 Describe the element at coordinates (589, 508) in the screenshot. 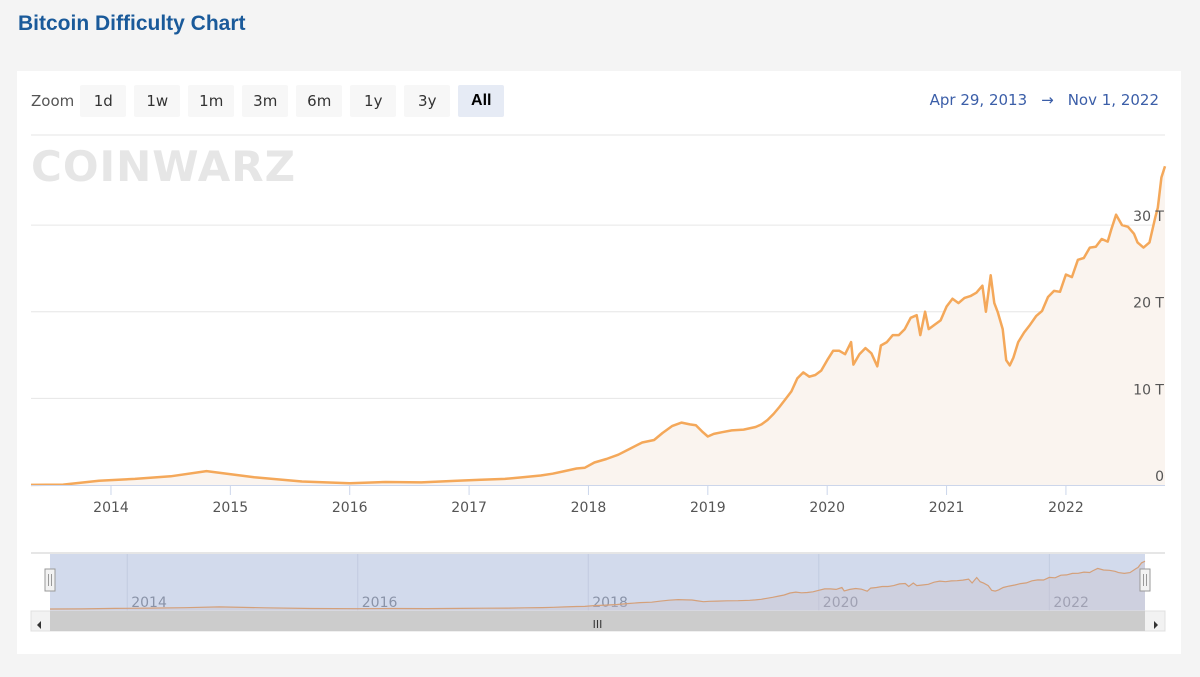

I see `x-tick-label: 2018` at that location.